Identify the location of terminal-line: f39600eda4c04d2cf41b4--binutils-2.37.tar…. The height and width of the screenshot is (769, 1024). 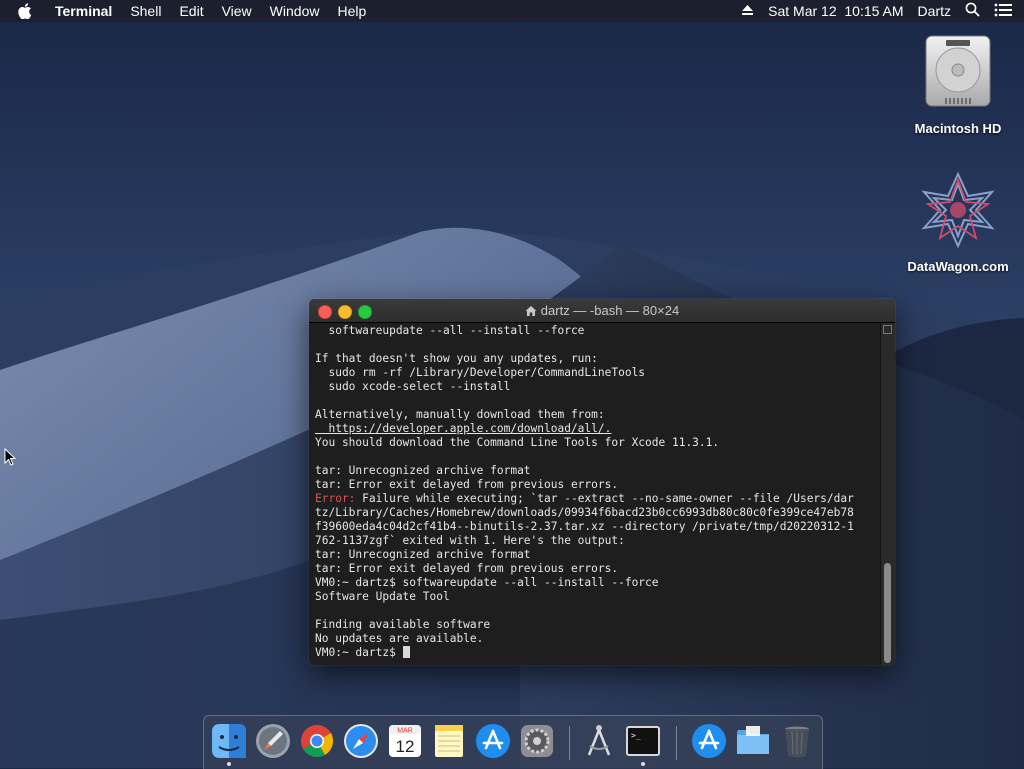
(595, 527).